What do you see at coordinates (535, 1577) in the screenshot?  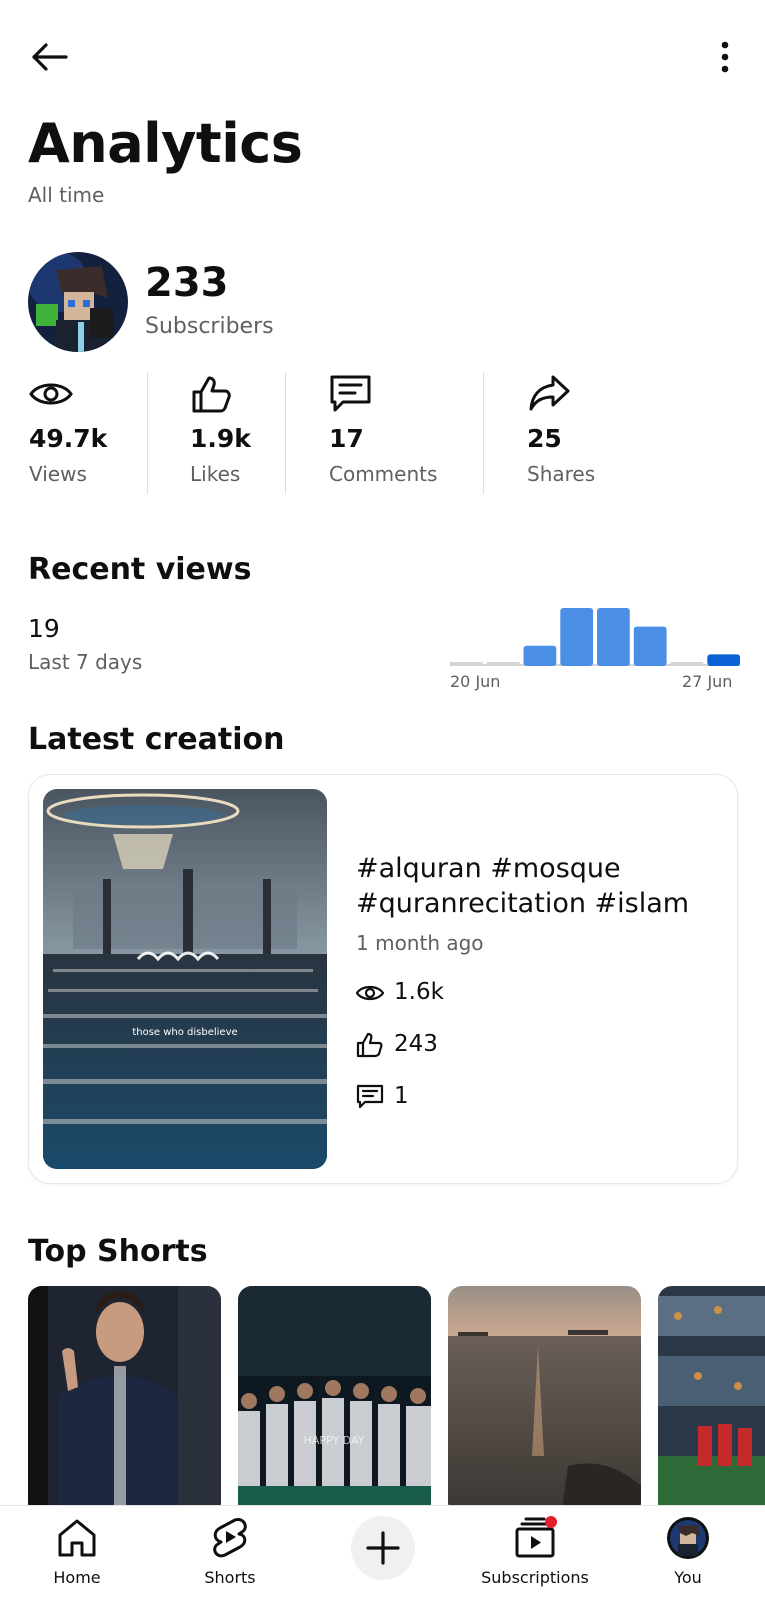 I see `nav-subscriptions-label: Subscriptions` at bounding box center [535, 1577].